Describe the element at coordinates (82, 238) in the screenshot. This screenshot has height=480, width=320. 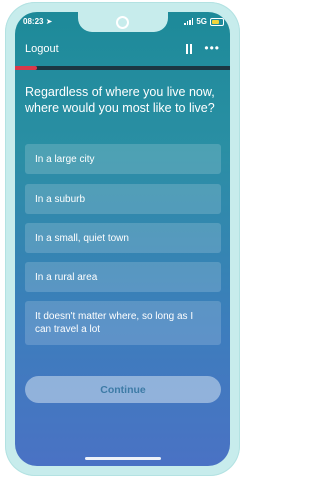
I see `option-label: In a small, quiet town` at that location.